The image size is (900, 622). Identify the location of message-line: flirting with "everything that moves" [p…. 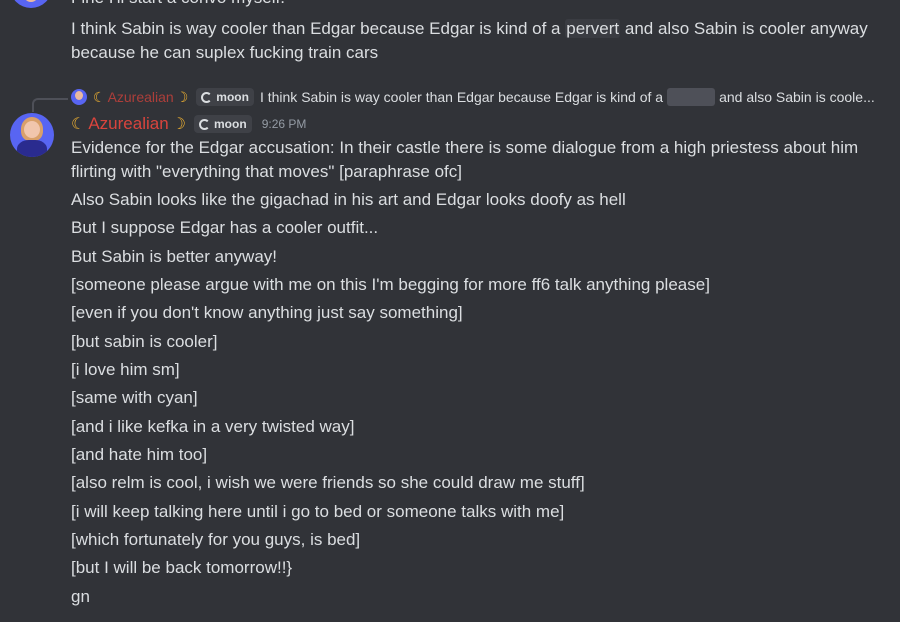
(266, 171).